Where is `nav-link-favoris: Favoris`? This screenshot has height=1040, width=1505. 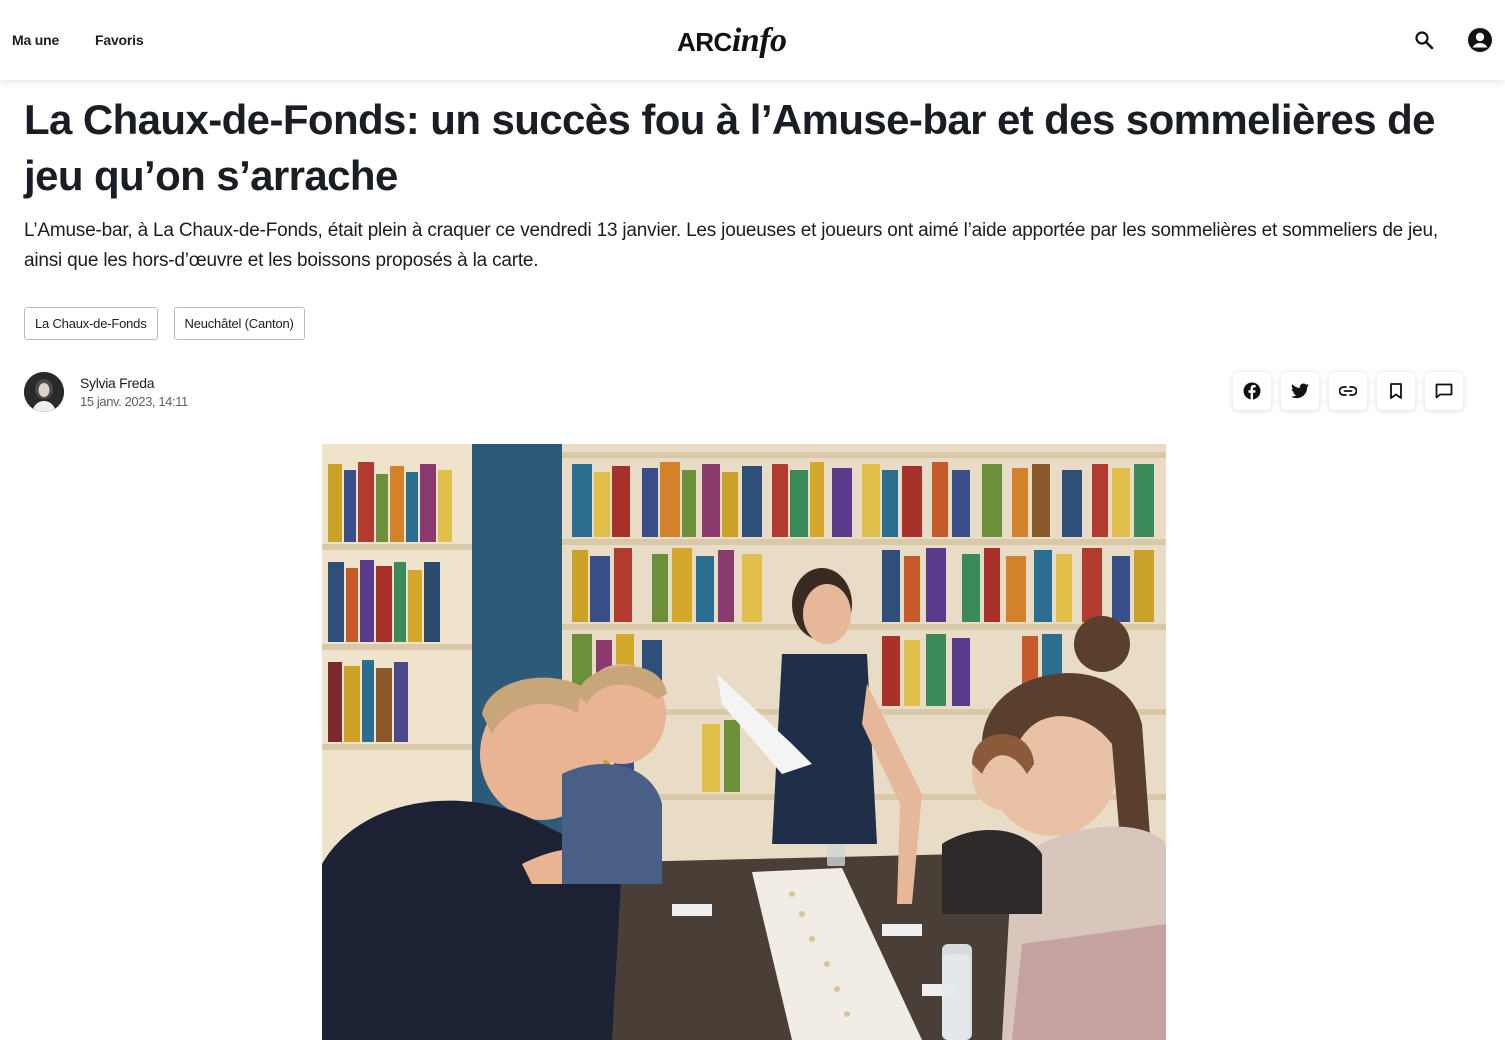
nav-link-favoris: Favoris is located at coordinates (119, 40).